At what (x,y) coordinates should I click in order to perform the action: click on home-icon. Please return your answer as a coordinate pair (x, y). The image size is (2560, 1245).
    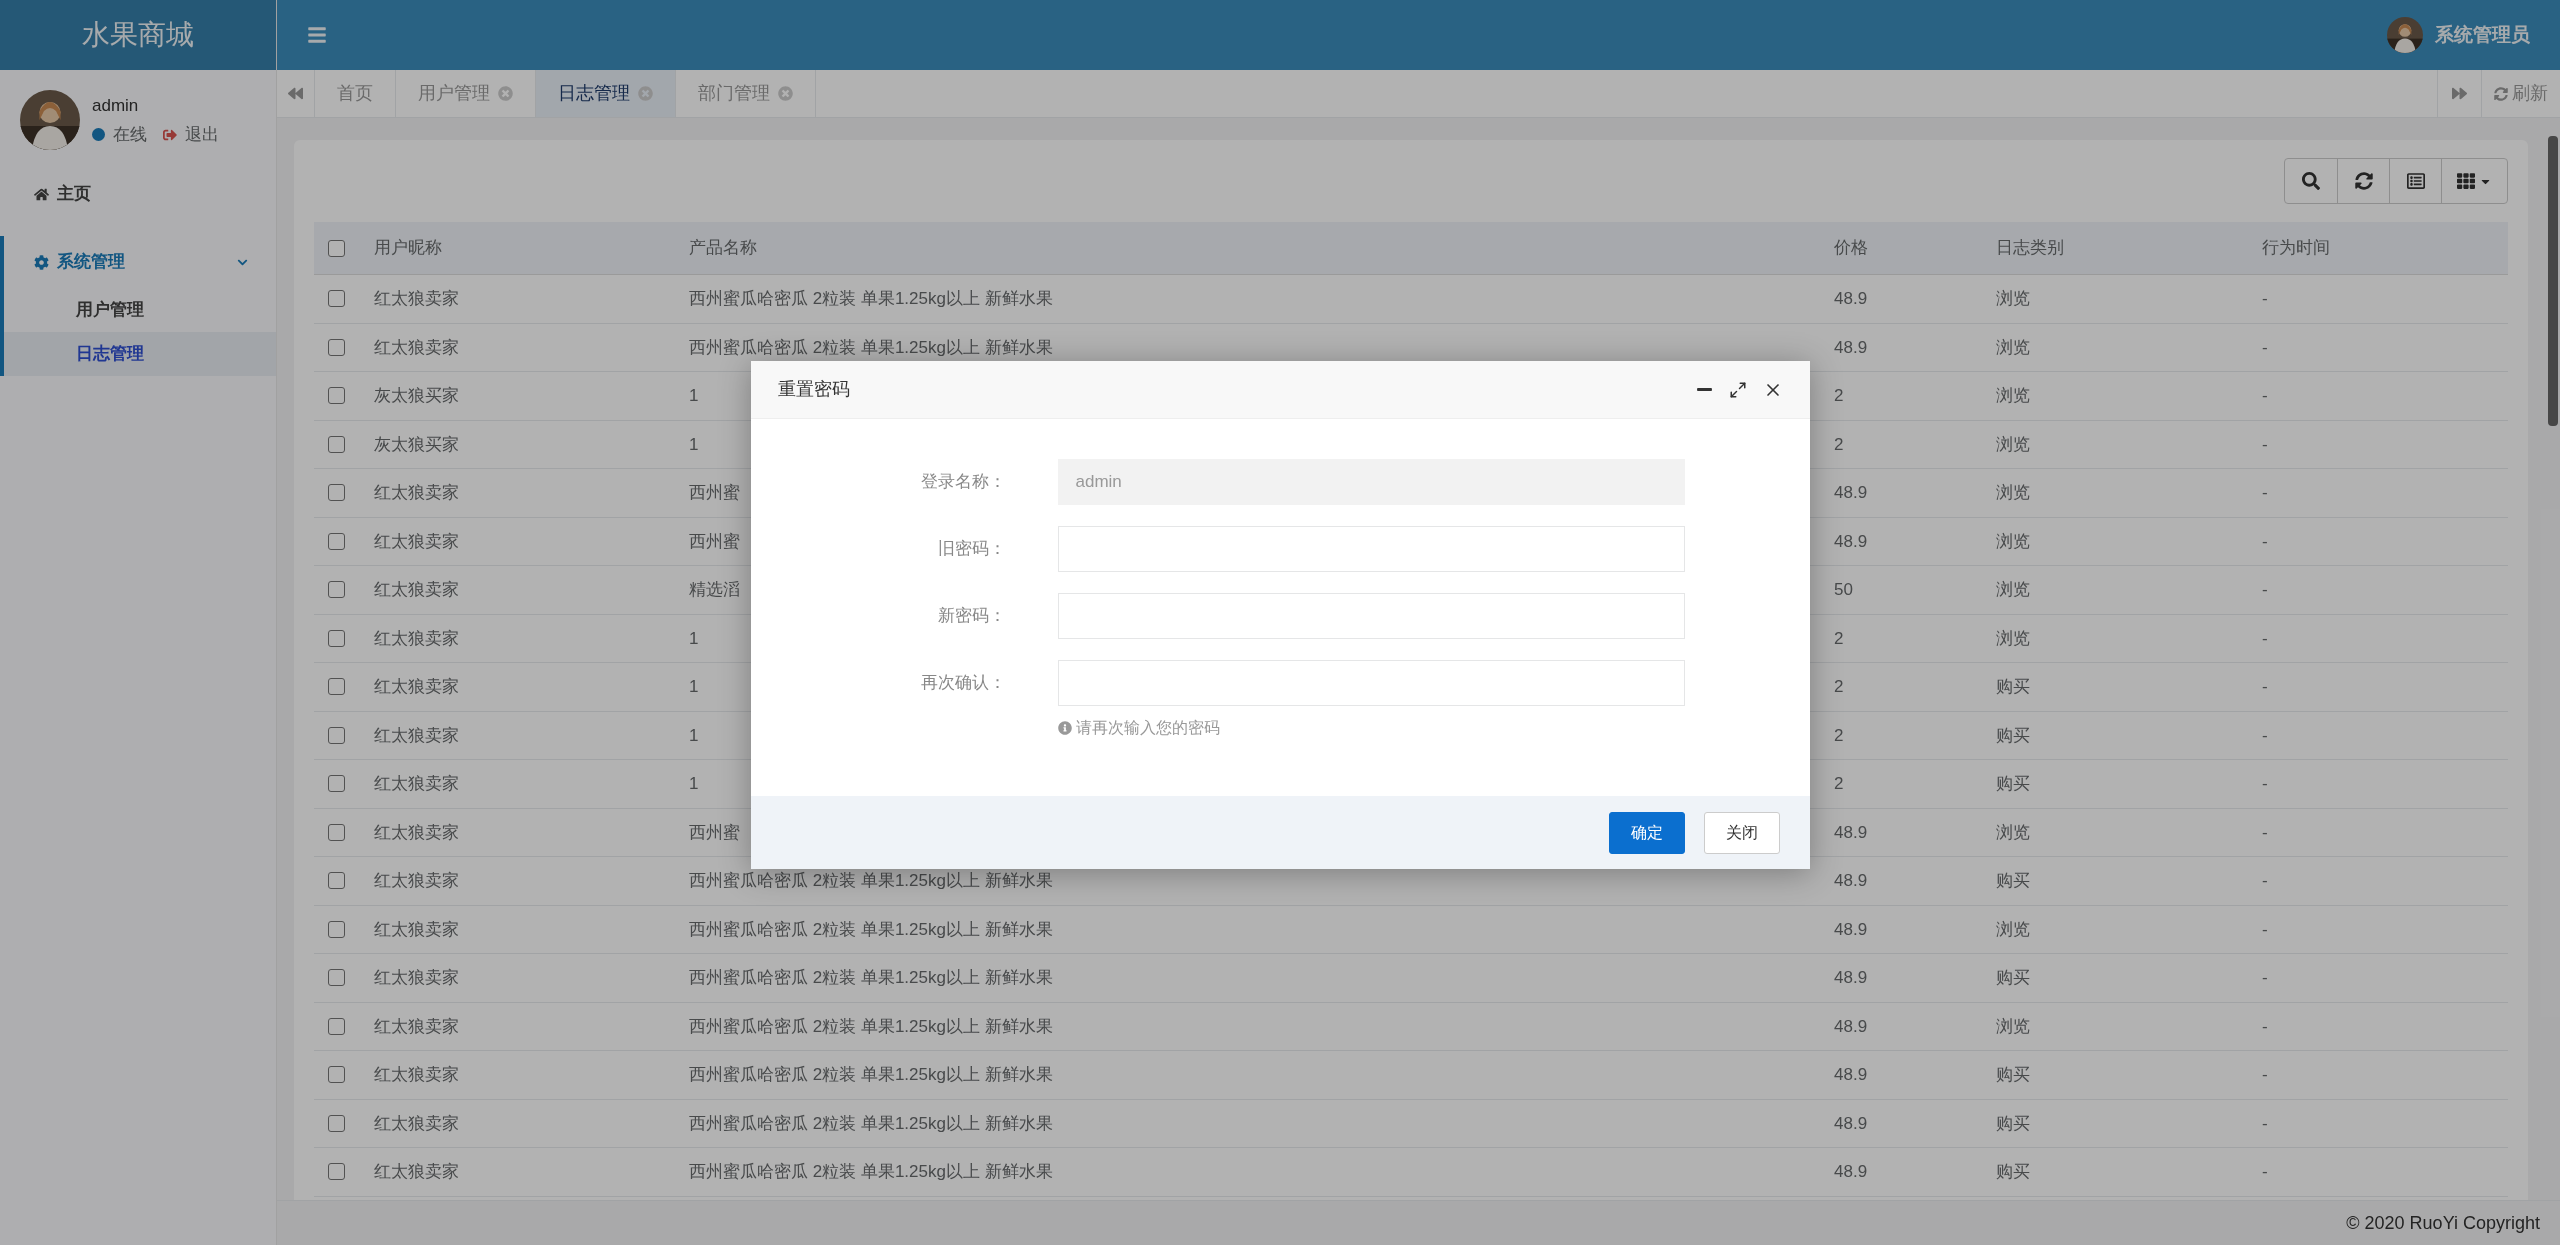
    Looking at the image, I should click on (41, 194).